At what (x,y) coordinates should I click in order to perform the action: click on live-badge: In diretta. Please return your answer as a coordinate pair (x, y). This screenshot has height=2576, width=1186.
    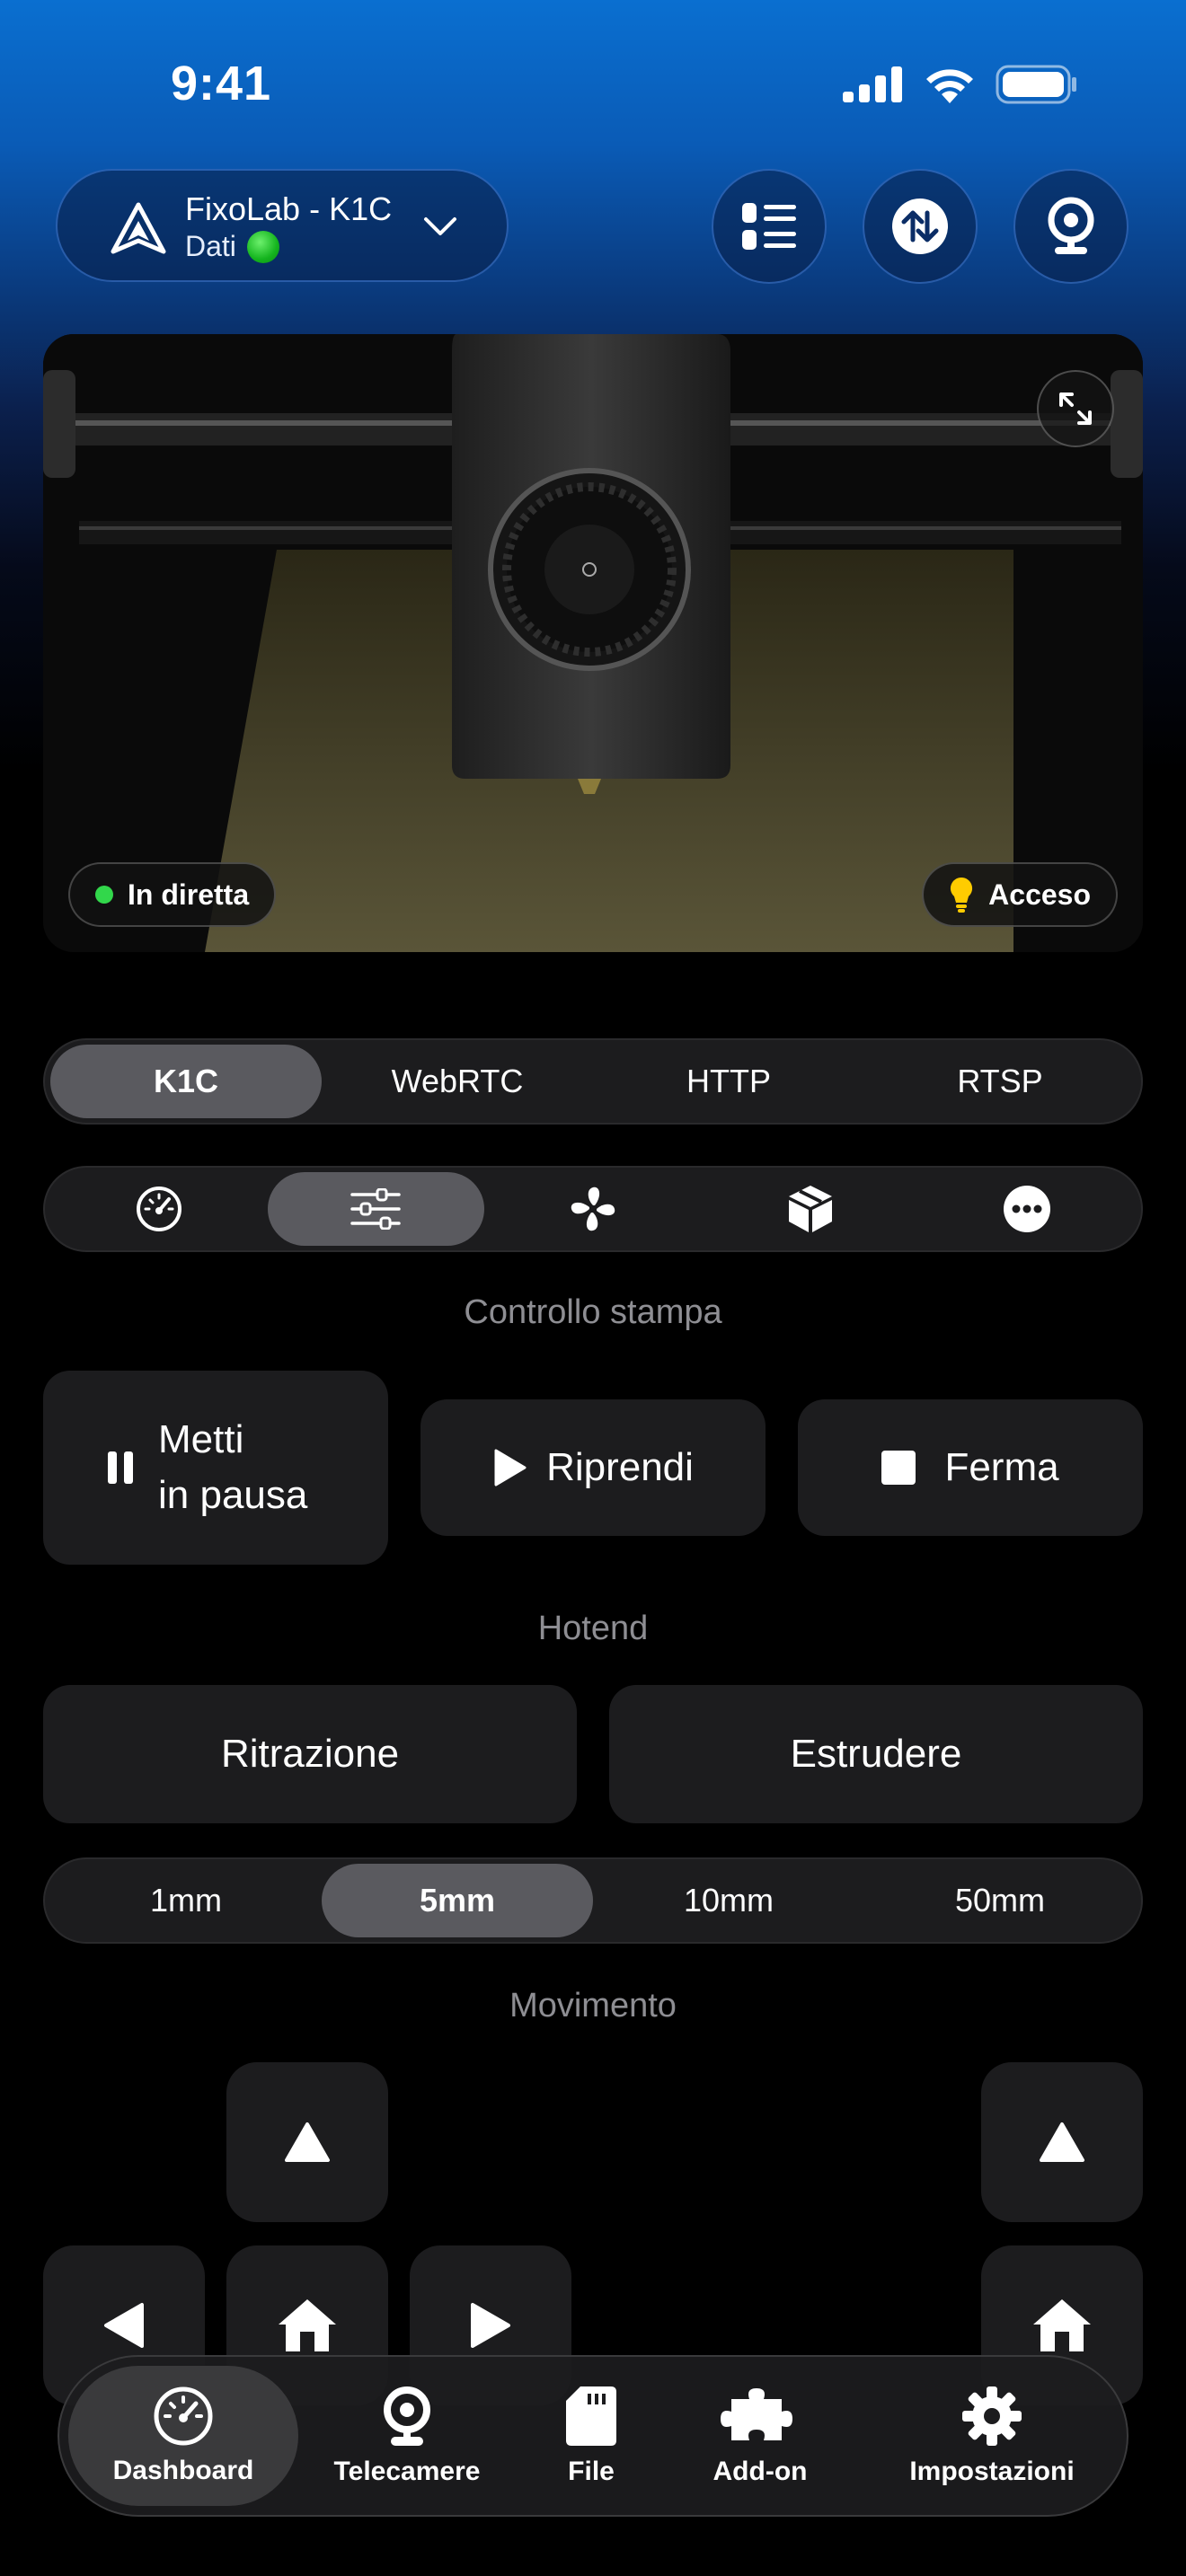
    Looking at the image, I should click on (172, 894).